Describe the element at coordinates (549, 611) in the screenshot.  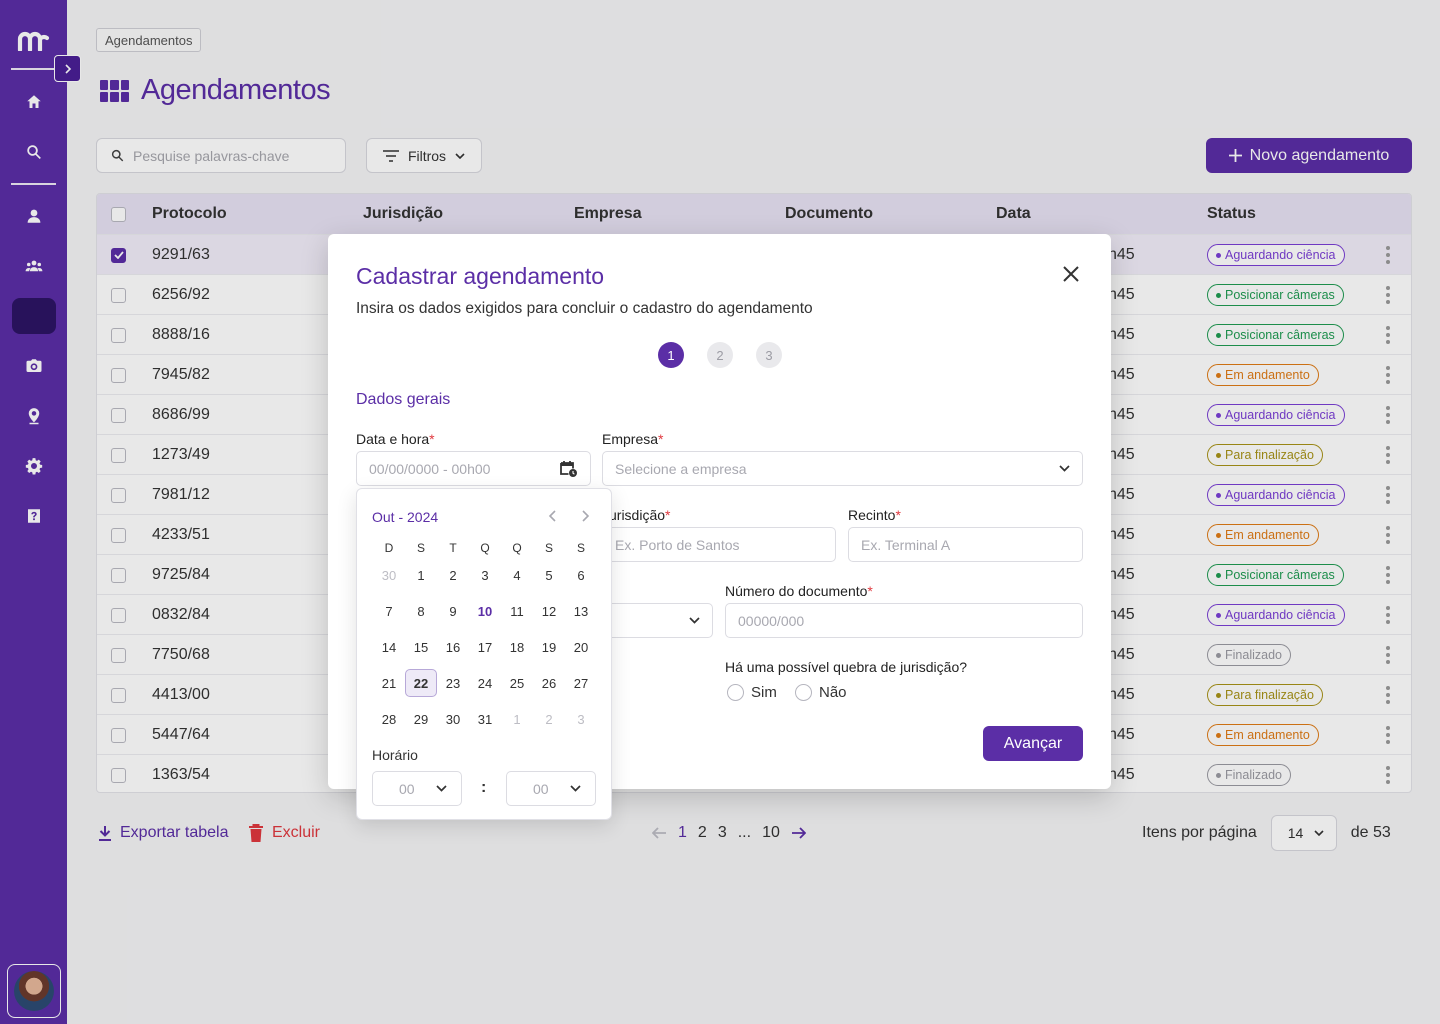
I see `calendar-day: 12` at that location.